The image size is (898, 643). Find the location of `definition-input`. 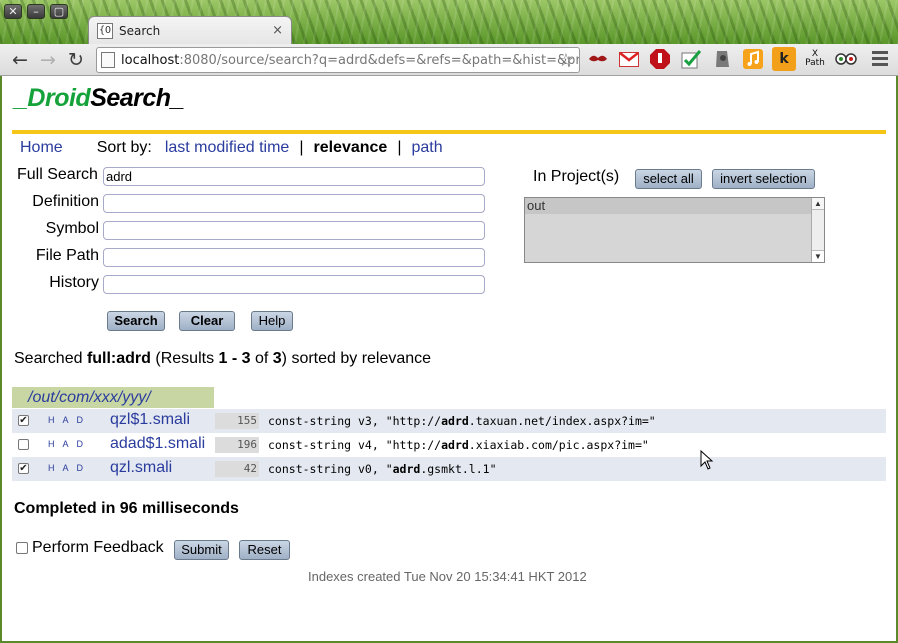

definition-input is located at coordinates (294, 203).